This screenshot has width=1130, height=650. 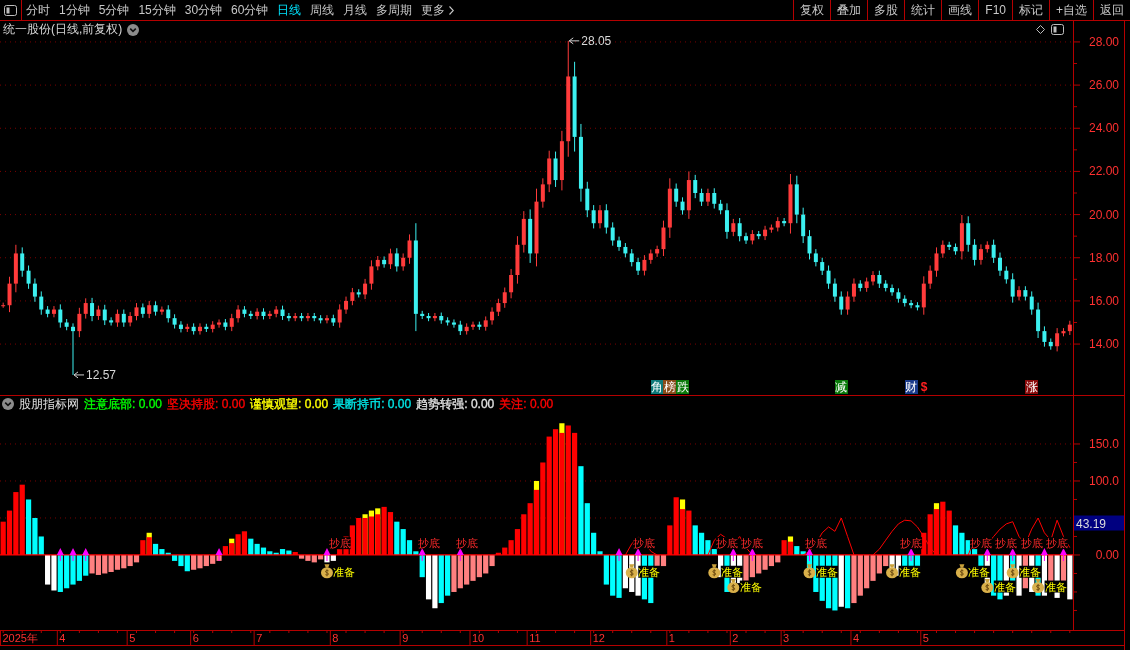 What do you see at coordinates (1103, 41) in the screenshot?
I see `price-axis-label: 28.00` at bounding box center [1103, 41].